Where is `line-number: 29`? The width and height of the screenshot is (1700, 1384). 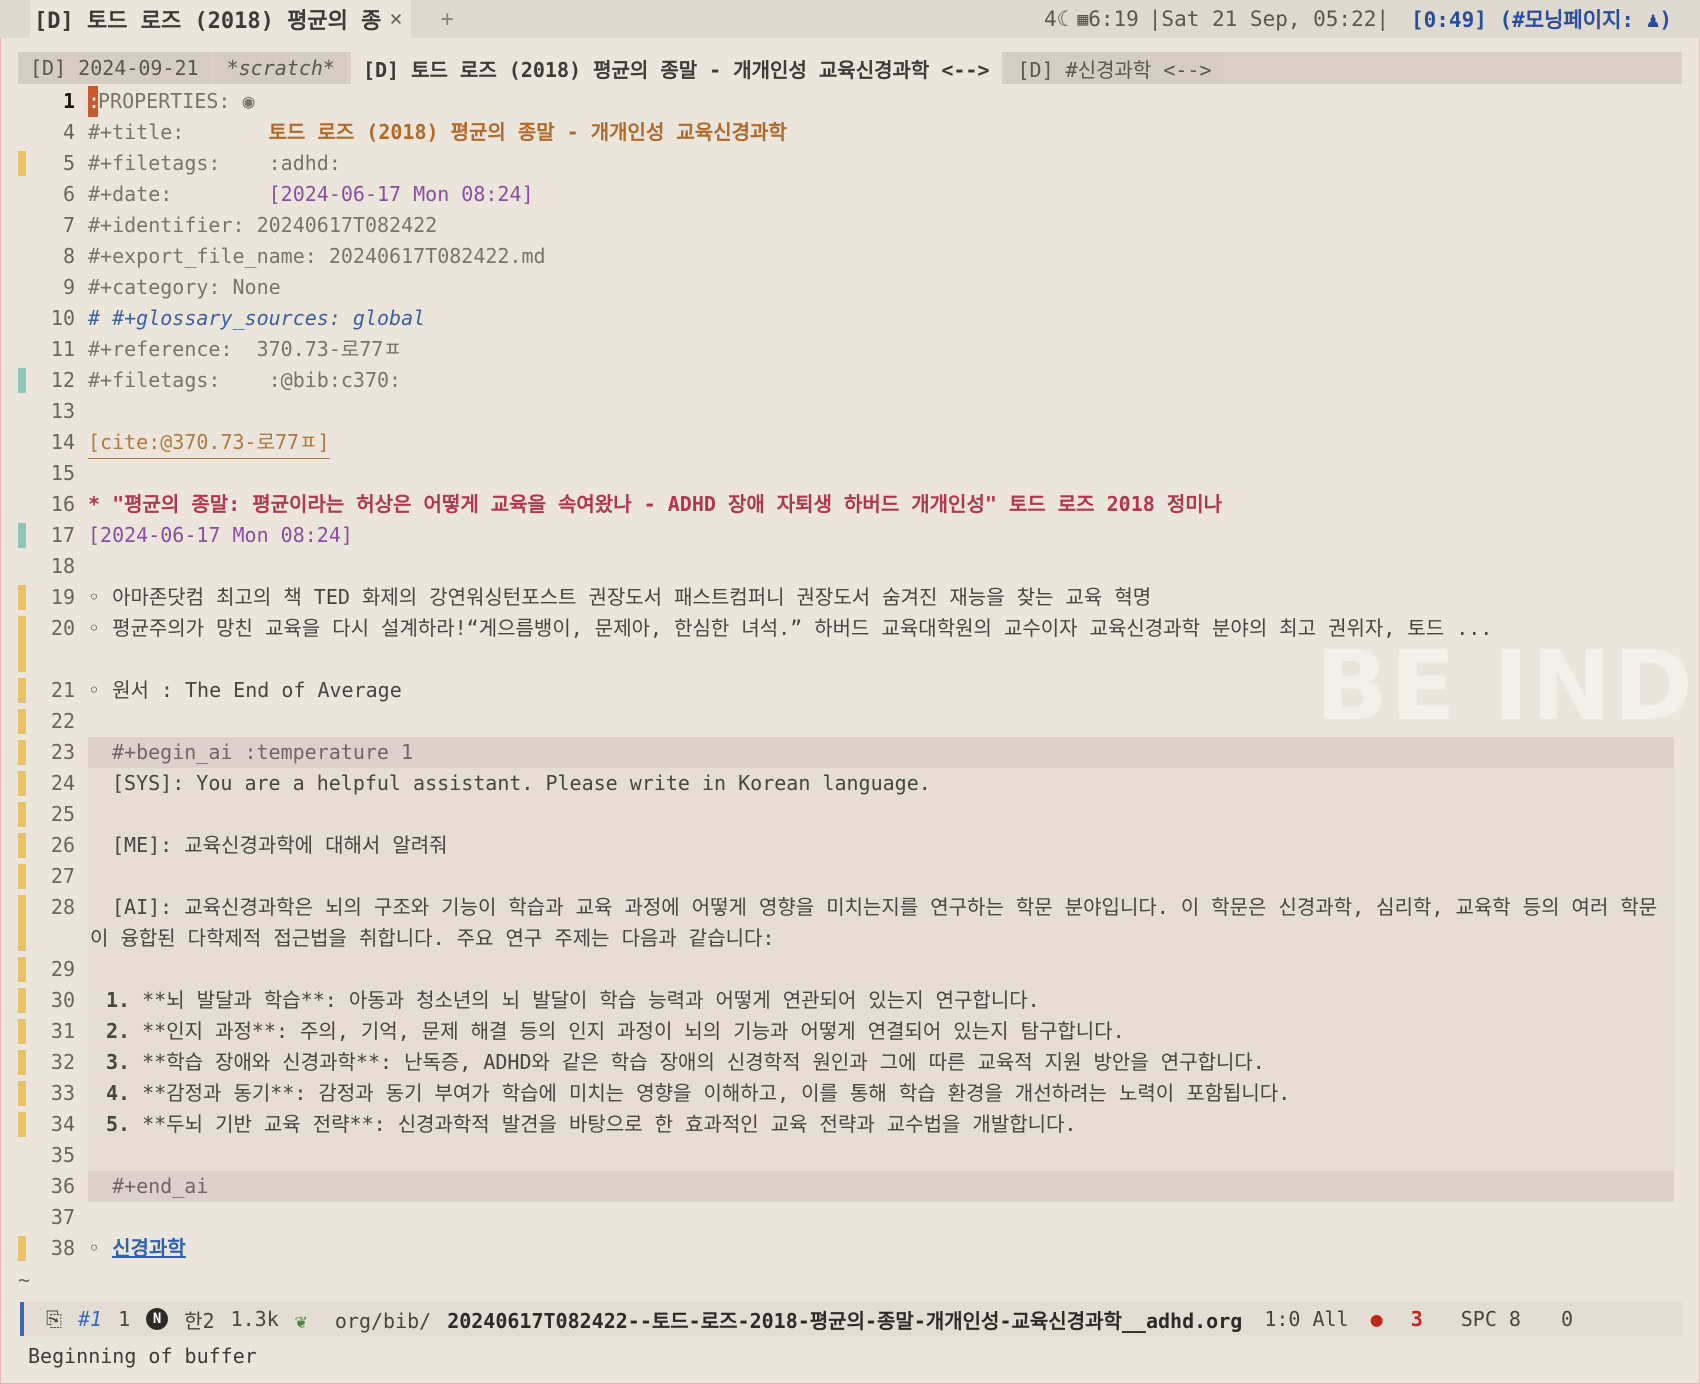
line-number: 29 is located at coordinates (62, 969).